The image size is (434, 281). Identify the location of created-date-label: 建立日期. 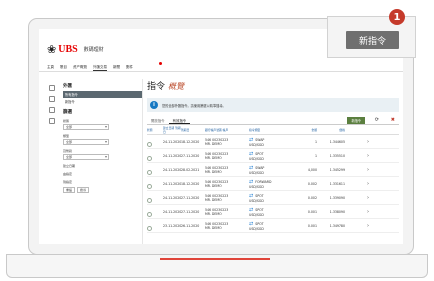
(69, 166).